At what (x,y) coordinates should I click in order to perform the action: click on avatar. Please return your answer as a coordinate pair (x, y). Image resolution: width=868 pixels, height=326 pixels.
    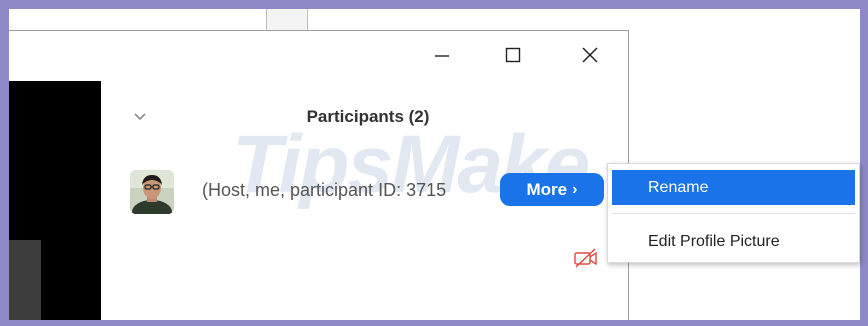
    Looking at the image, I should click on (152, 192).